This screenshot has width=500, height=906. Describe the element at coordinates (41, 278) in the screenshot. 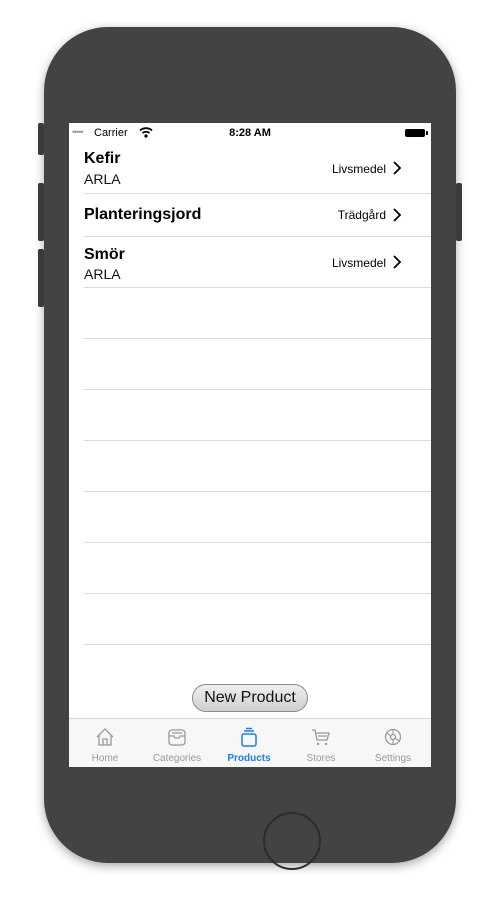

I see `volume-down-button` at that location.